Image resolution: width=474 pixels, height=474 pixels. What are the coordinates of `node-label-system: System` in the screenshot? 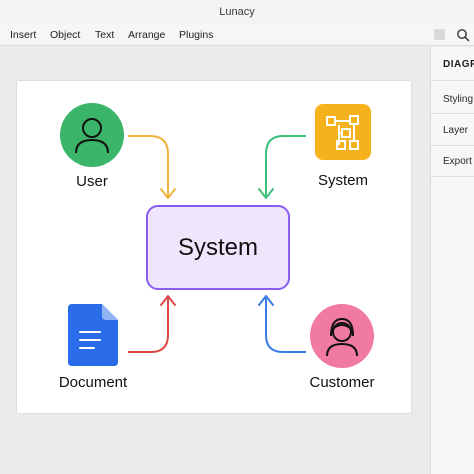 It's located at (342, 180).